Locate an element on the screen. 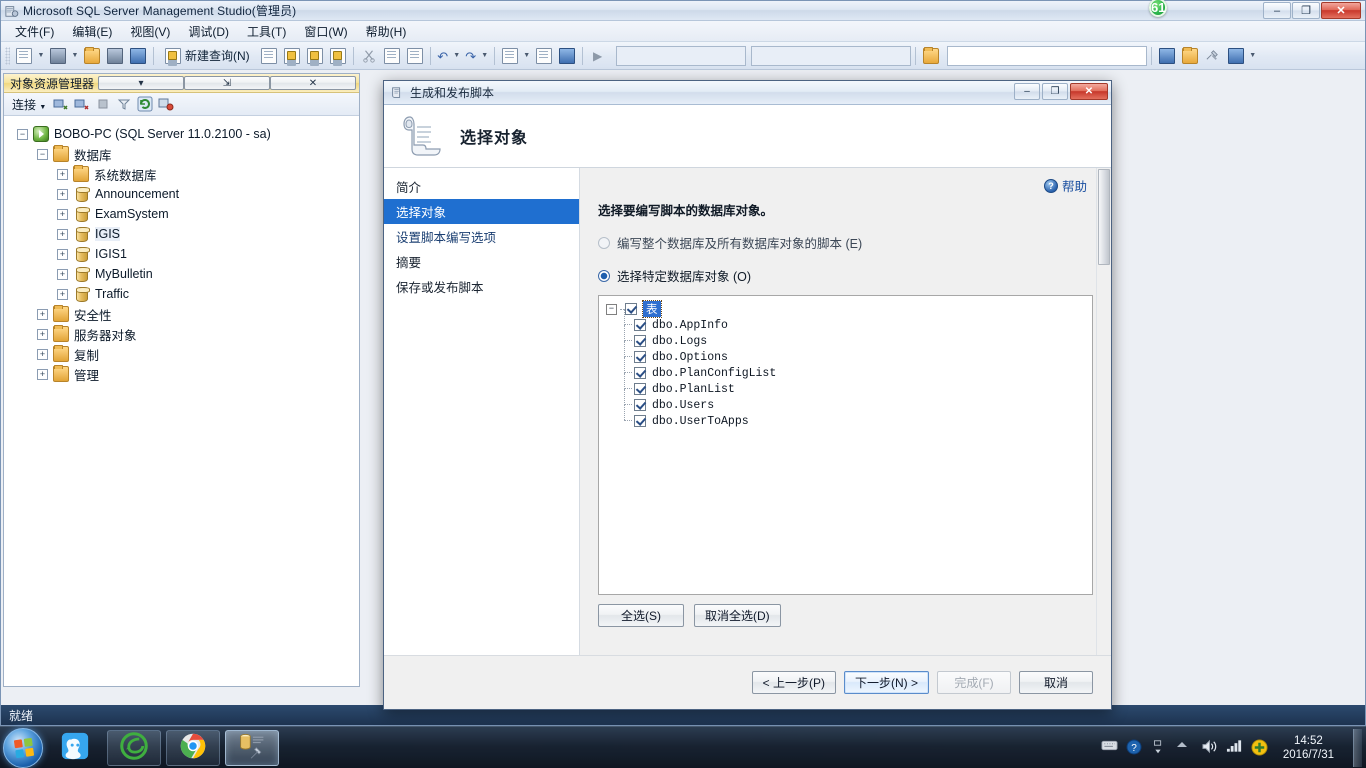 This screenshot has width=1366, height=768. tree-node: + 安全性 is located at coordinates (181, 314).